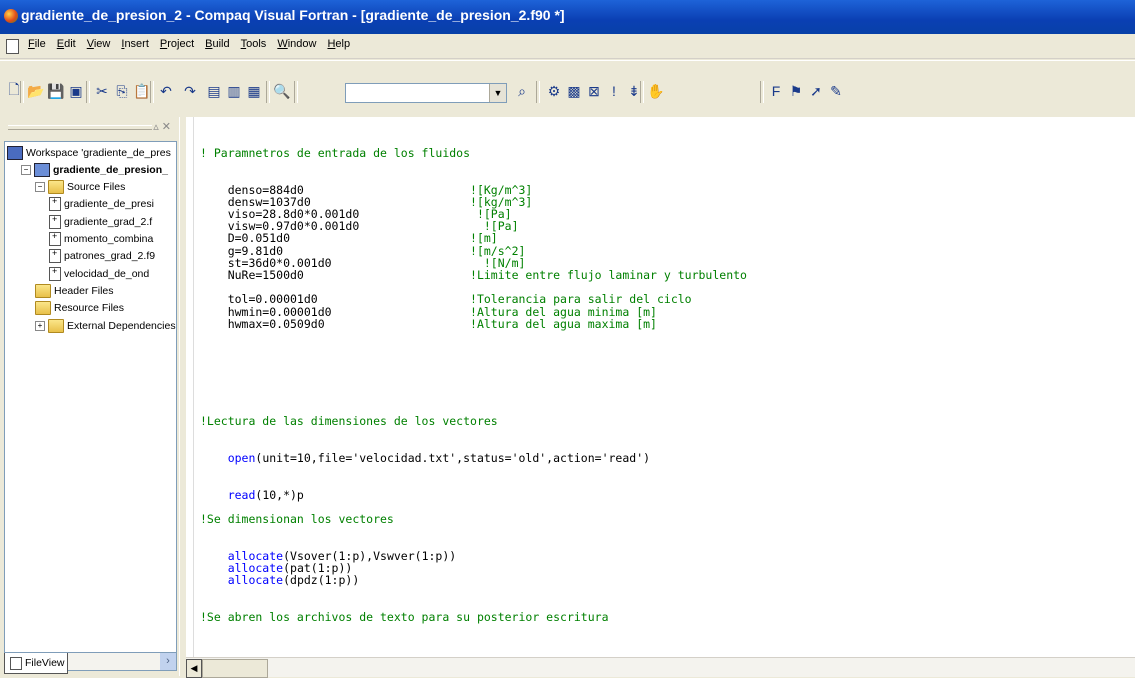  Describe the element at coordinates (836, 91) in the screenshot. I see `pen-icon: ✎` at that location.